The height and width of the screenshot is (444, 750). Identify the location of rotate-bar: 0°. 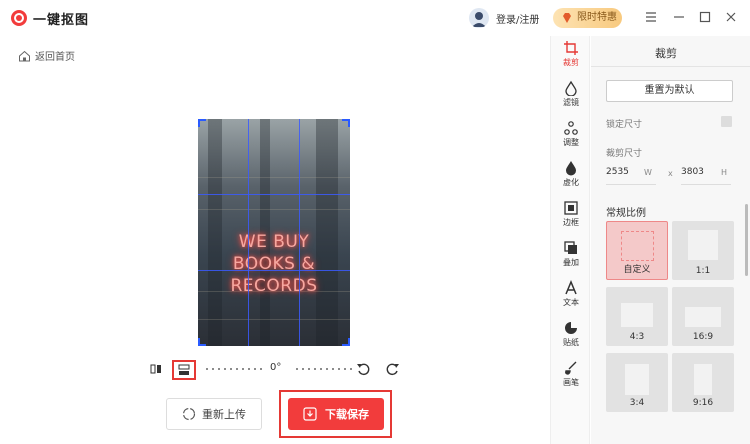
(275, 370).